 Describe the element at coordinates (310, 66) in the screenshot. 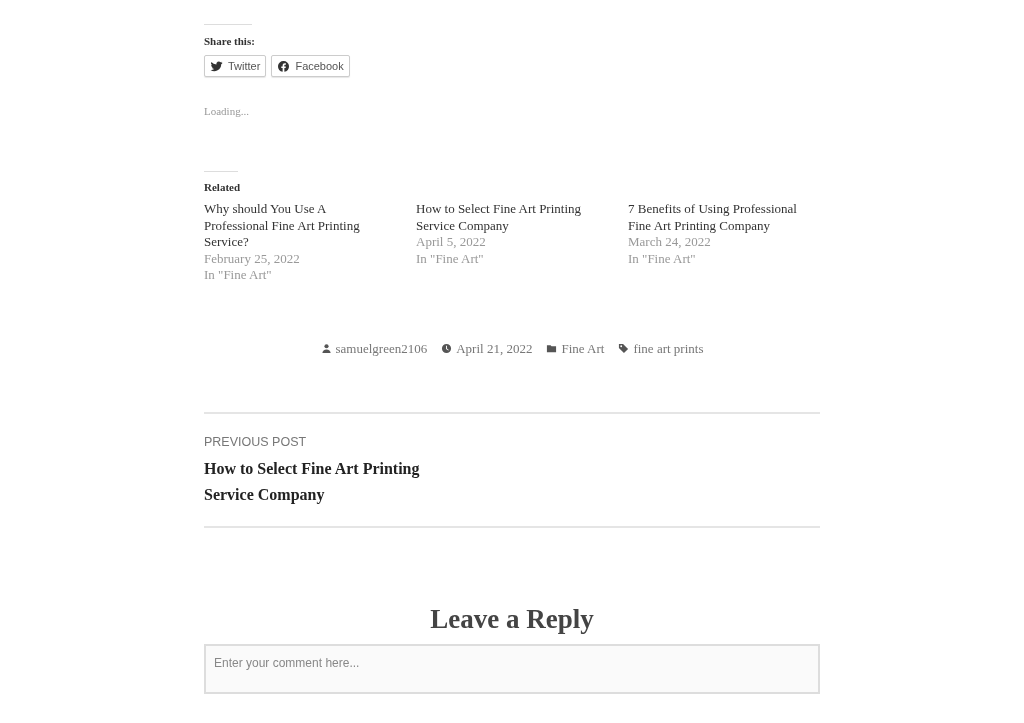

I see `share-button: Facebook` at that location.